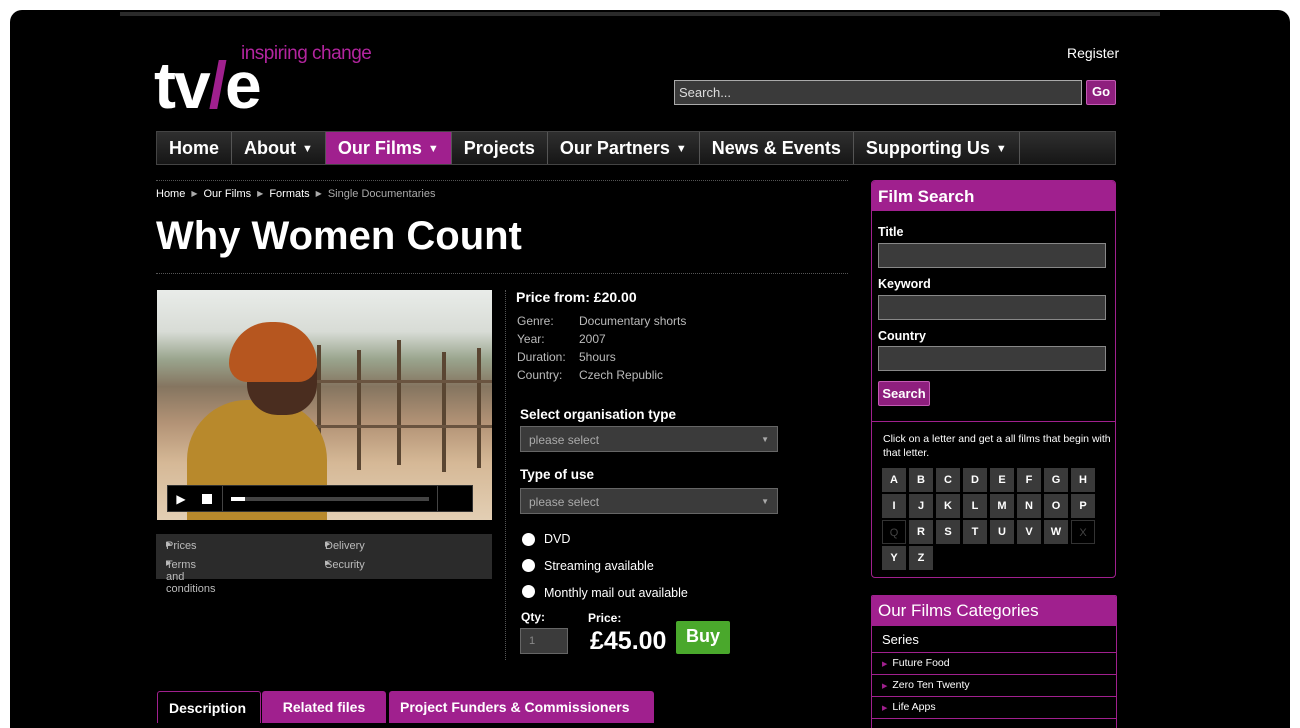 This screenshot has width=1300, height=728. Describe the element at coordinates (992, 307) in the screenshot. I see `keyword-input` at that location.